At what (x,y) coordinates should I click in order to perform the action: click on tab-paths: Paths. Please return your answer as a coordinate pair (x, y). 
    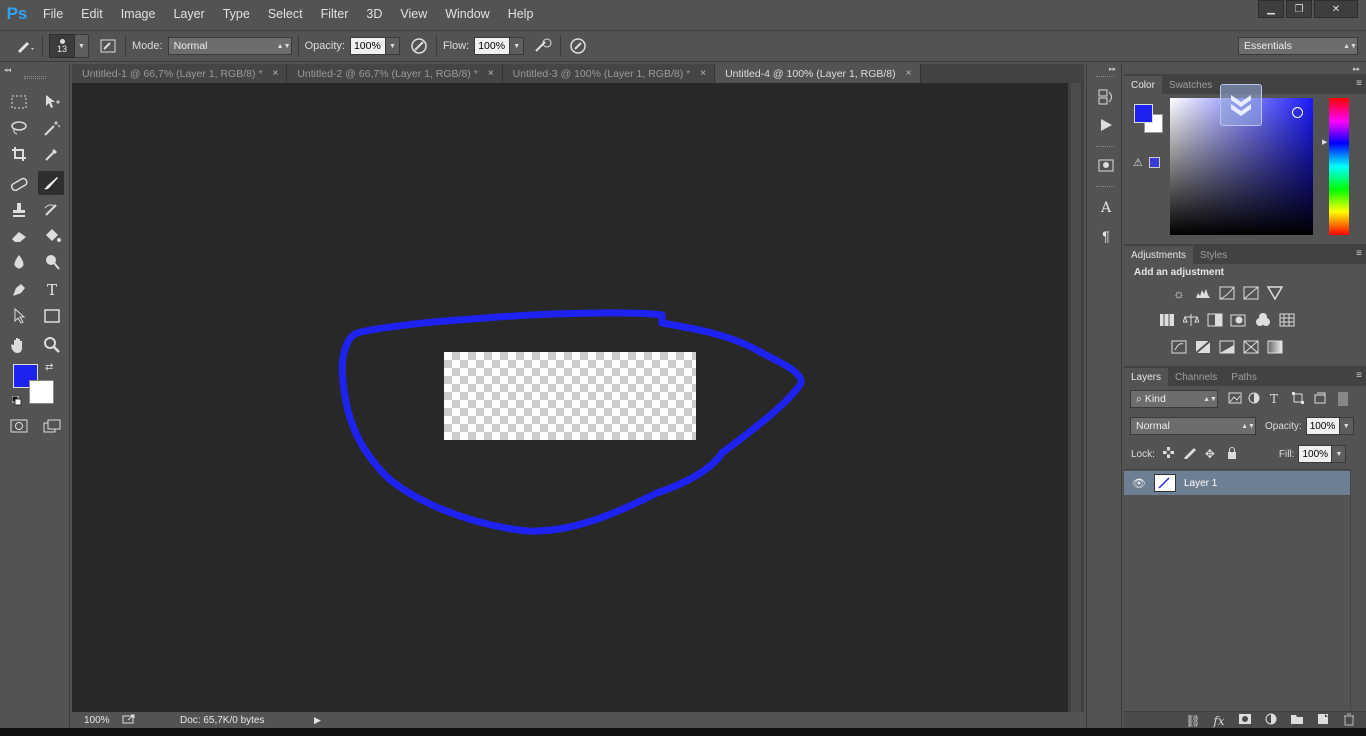
    Looking at the image, I should click on (1244, 377).